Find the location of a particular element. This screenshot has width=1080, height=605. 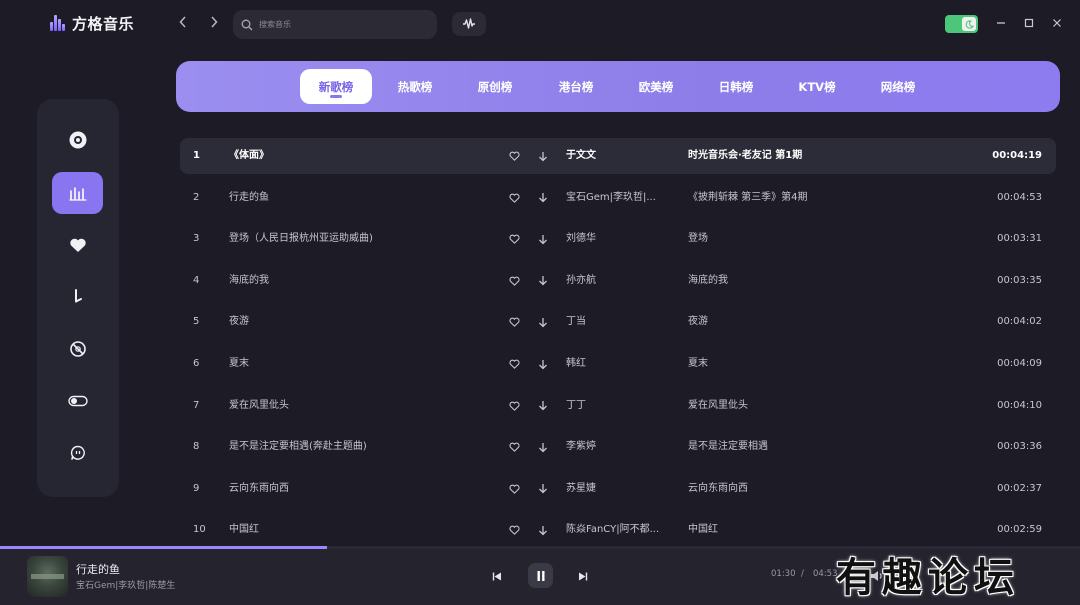

song-row: 5 夜游 丁当 夜游 00:04:02 is located at coordinates (618, 322).